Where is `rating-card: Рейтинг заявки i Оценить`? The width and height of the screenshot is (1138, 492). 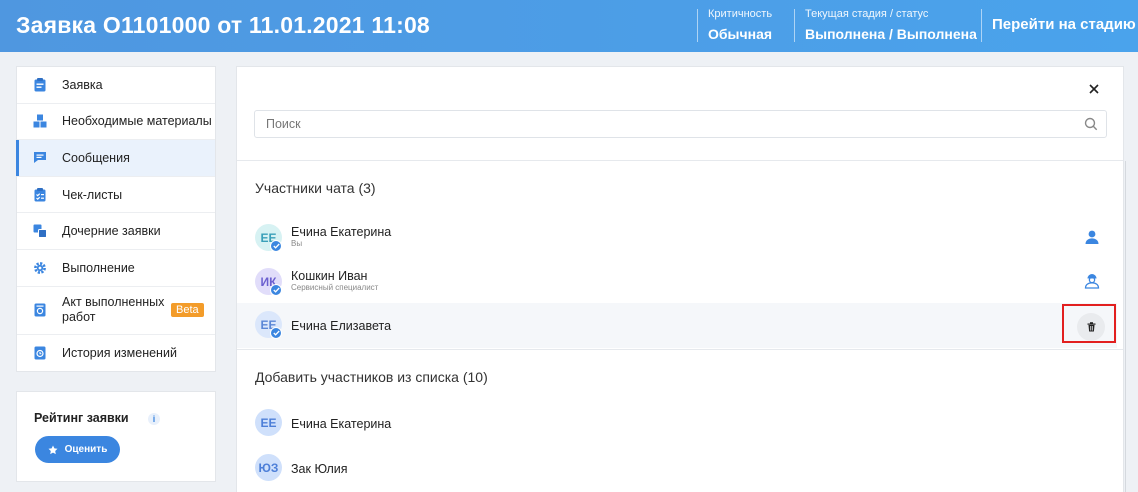
rating-card: Рейтинг заявки i Оценить is located at coordinates (116, 436).